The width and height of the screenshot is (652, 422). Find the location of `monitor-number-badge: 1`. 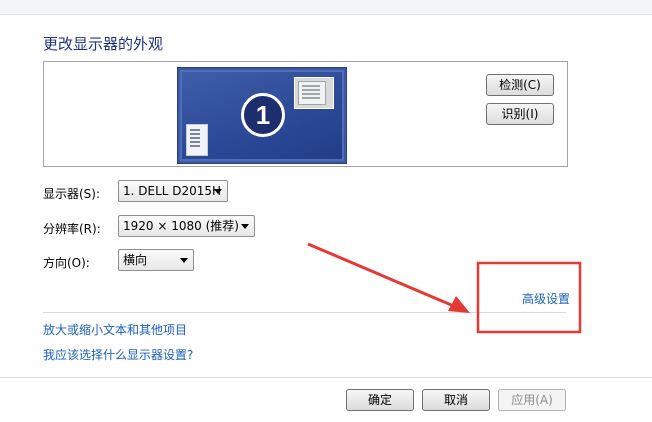

monitor-number-badge: 1 is located at coordinates (263, 115).